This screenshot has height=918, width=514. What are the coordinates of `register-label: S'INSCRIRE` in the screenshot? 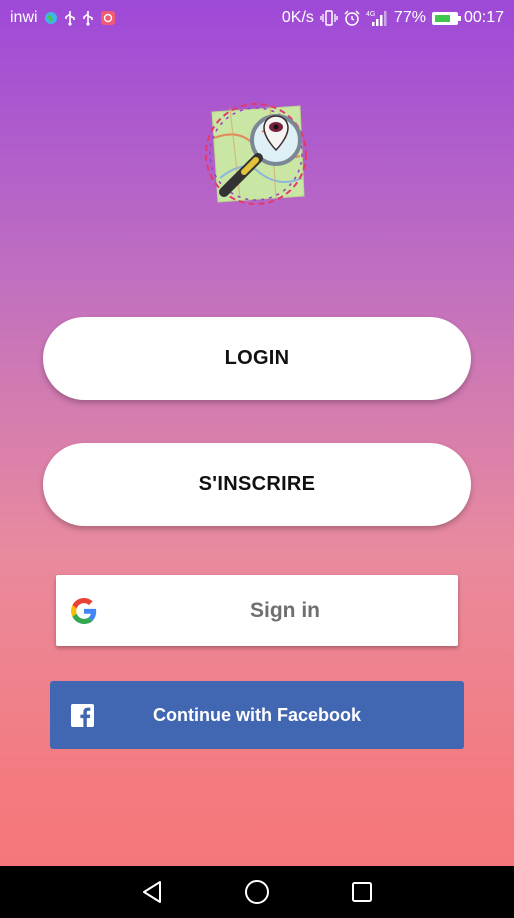 It's located at (257, 484).